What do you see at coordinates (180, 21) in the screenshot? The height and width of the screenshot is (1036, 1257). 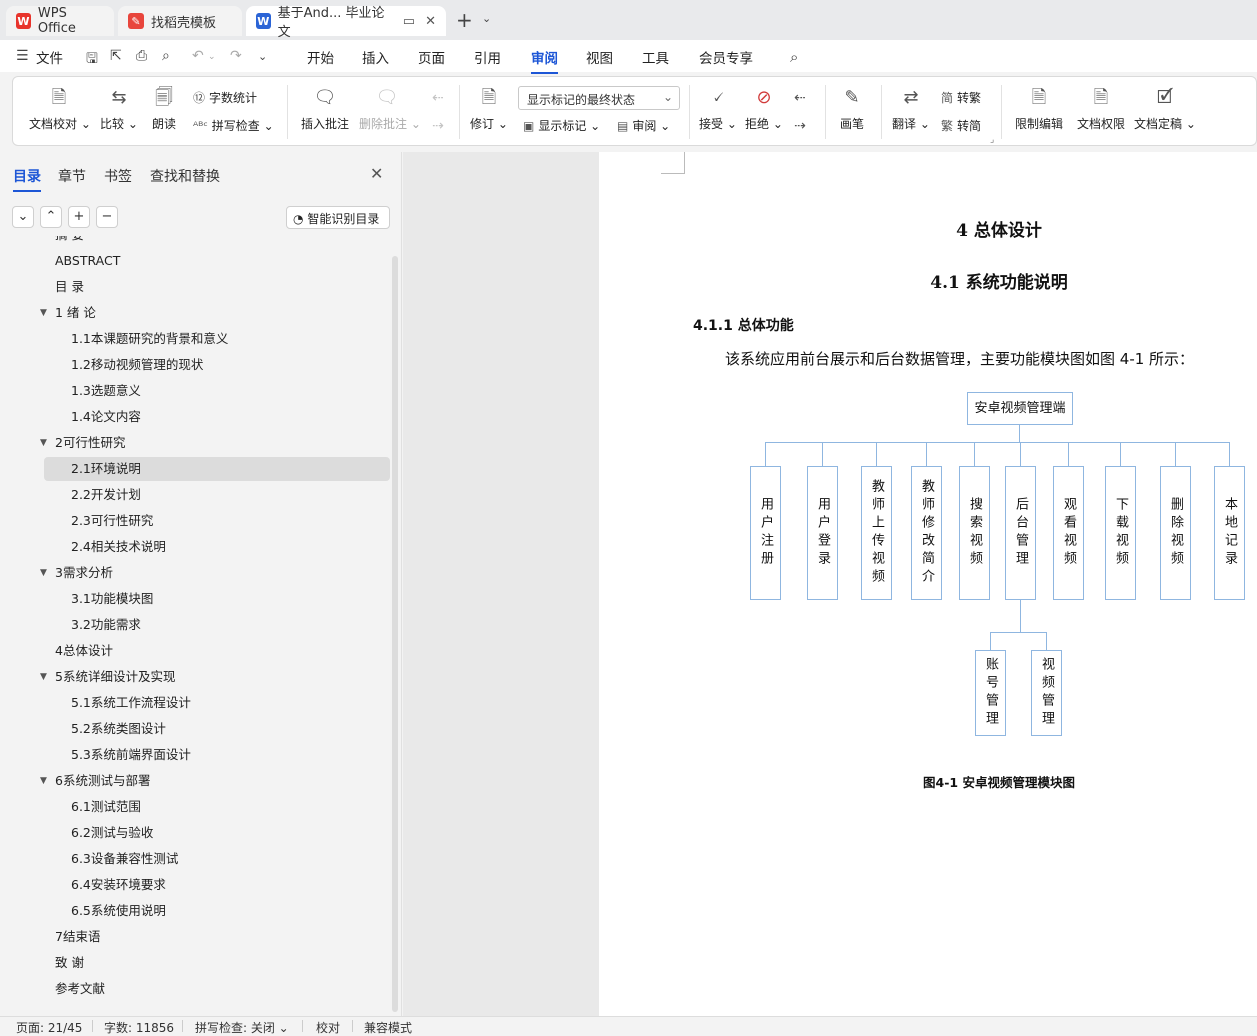 I see `tab-docer-templates: ✎ 找稻壳模板` at bounding box center [180, 21].